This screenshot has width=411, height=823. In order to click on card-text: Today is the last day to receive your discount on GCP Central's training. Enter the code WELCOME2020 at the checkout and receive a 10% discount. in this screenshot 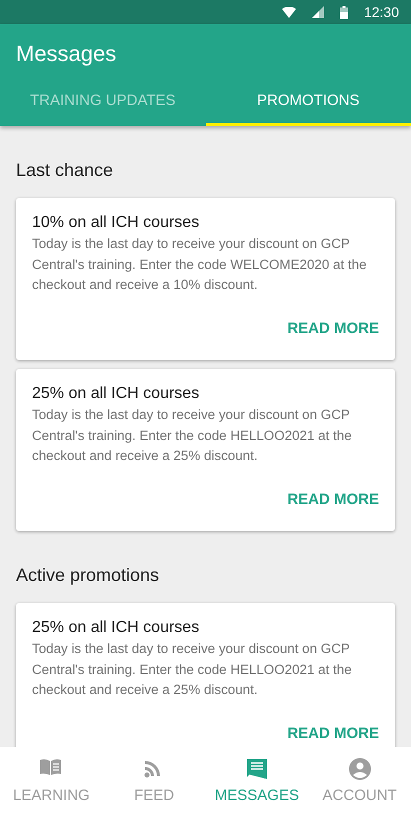, I will do `click(200, 264)`.